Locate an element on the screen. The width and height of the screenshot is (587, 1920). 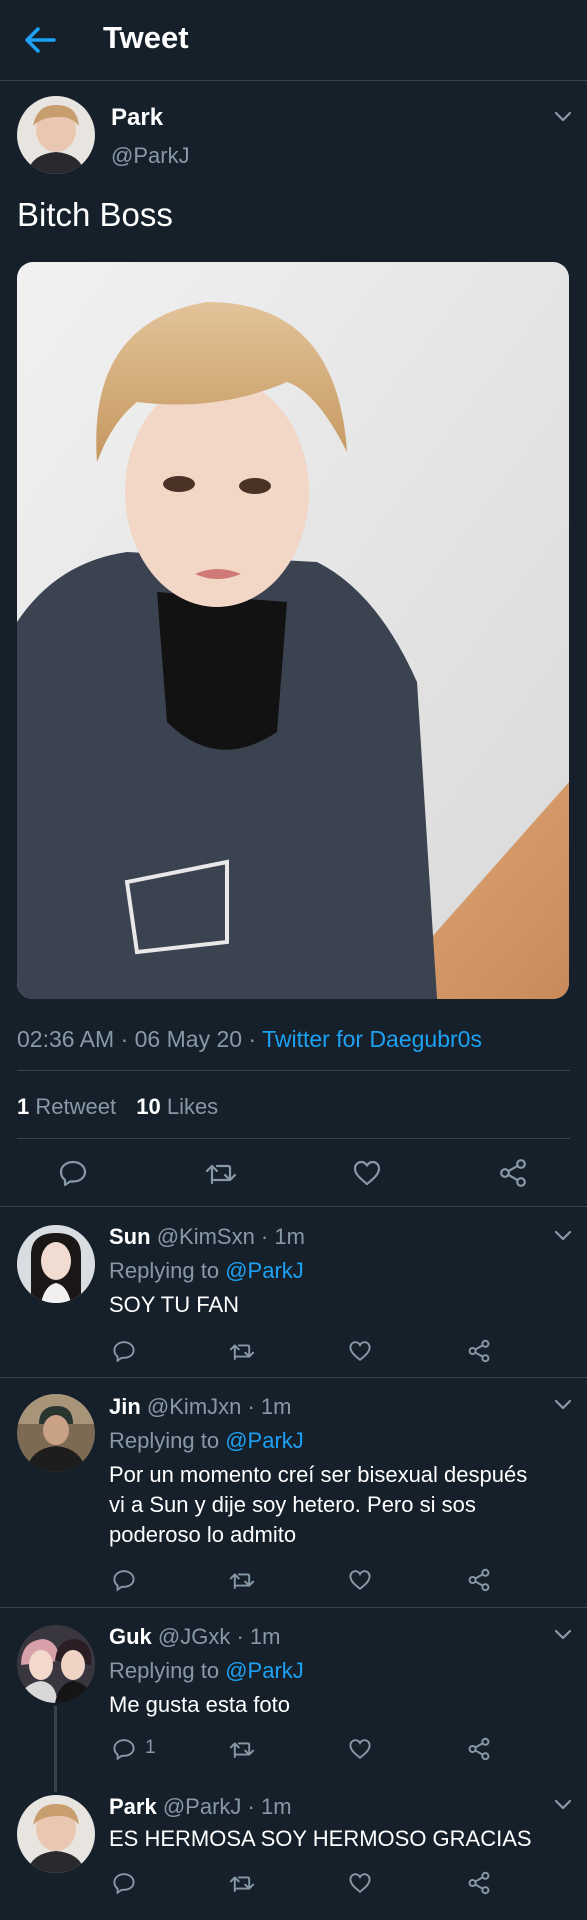
back-arrow-icon is located at coordinates (40, 40).